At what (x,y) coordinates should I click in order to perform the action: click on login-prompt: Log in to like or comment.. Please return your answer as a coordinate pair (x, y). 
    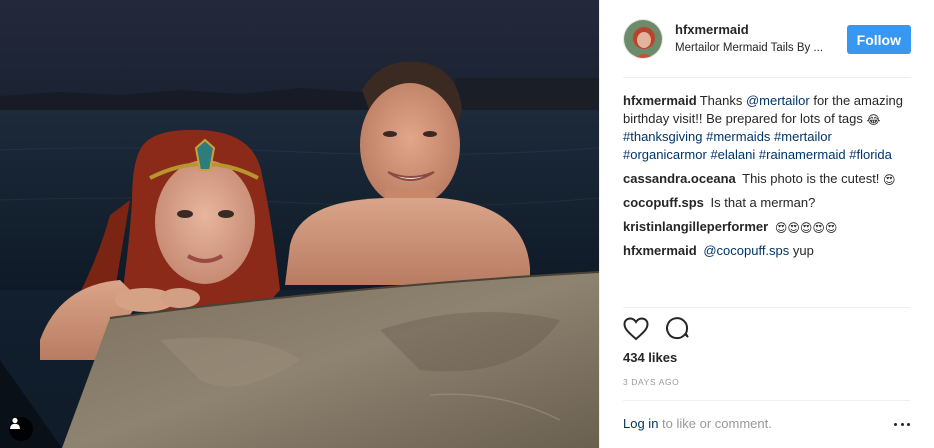
    Looking at the image, I should click on (697, 423).